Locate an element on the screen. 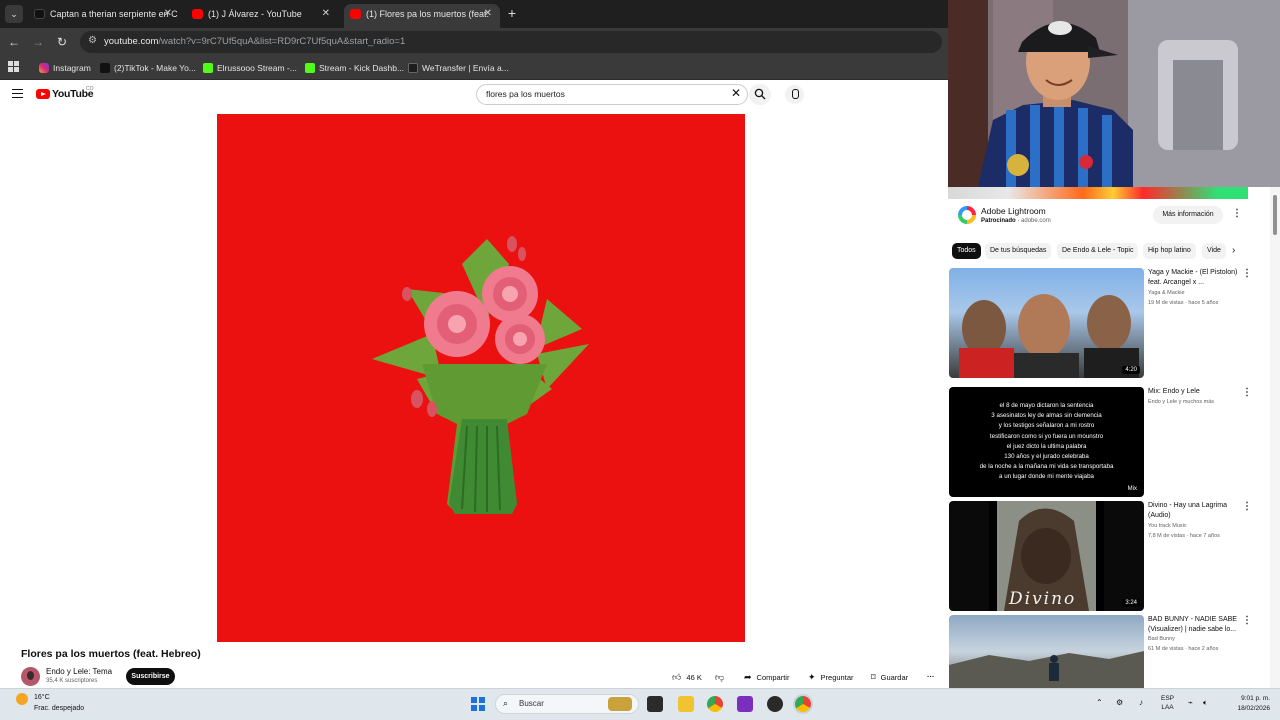  recommendation-thumbnail: 4:20 is located at coordinates (1046, 323).